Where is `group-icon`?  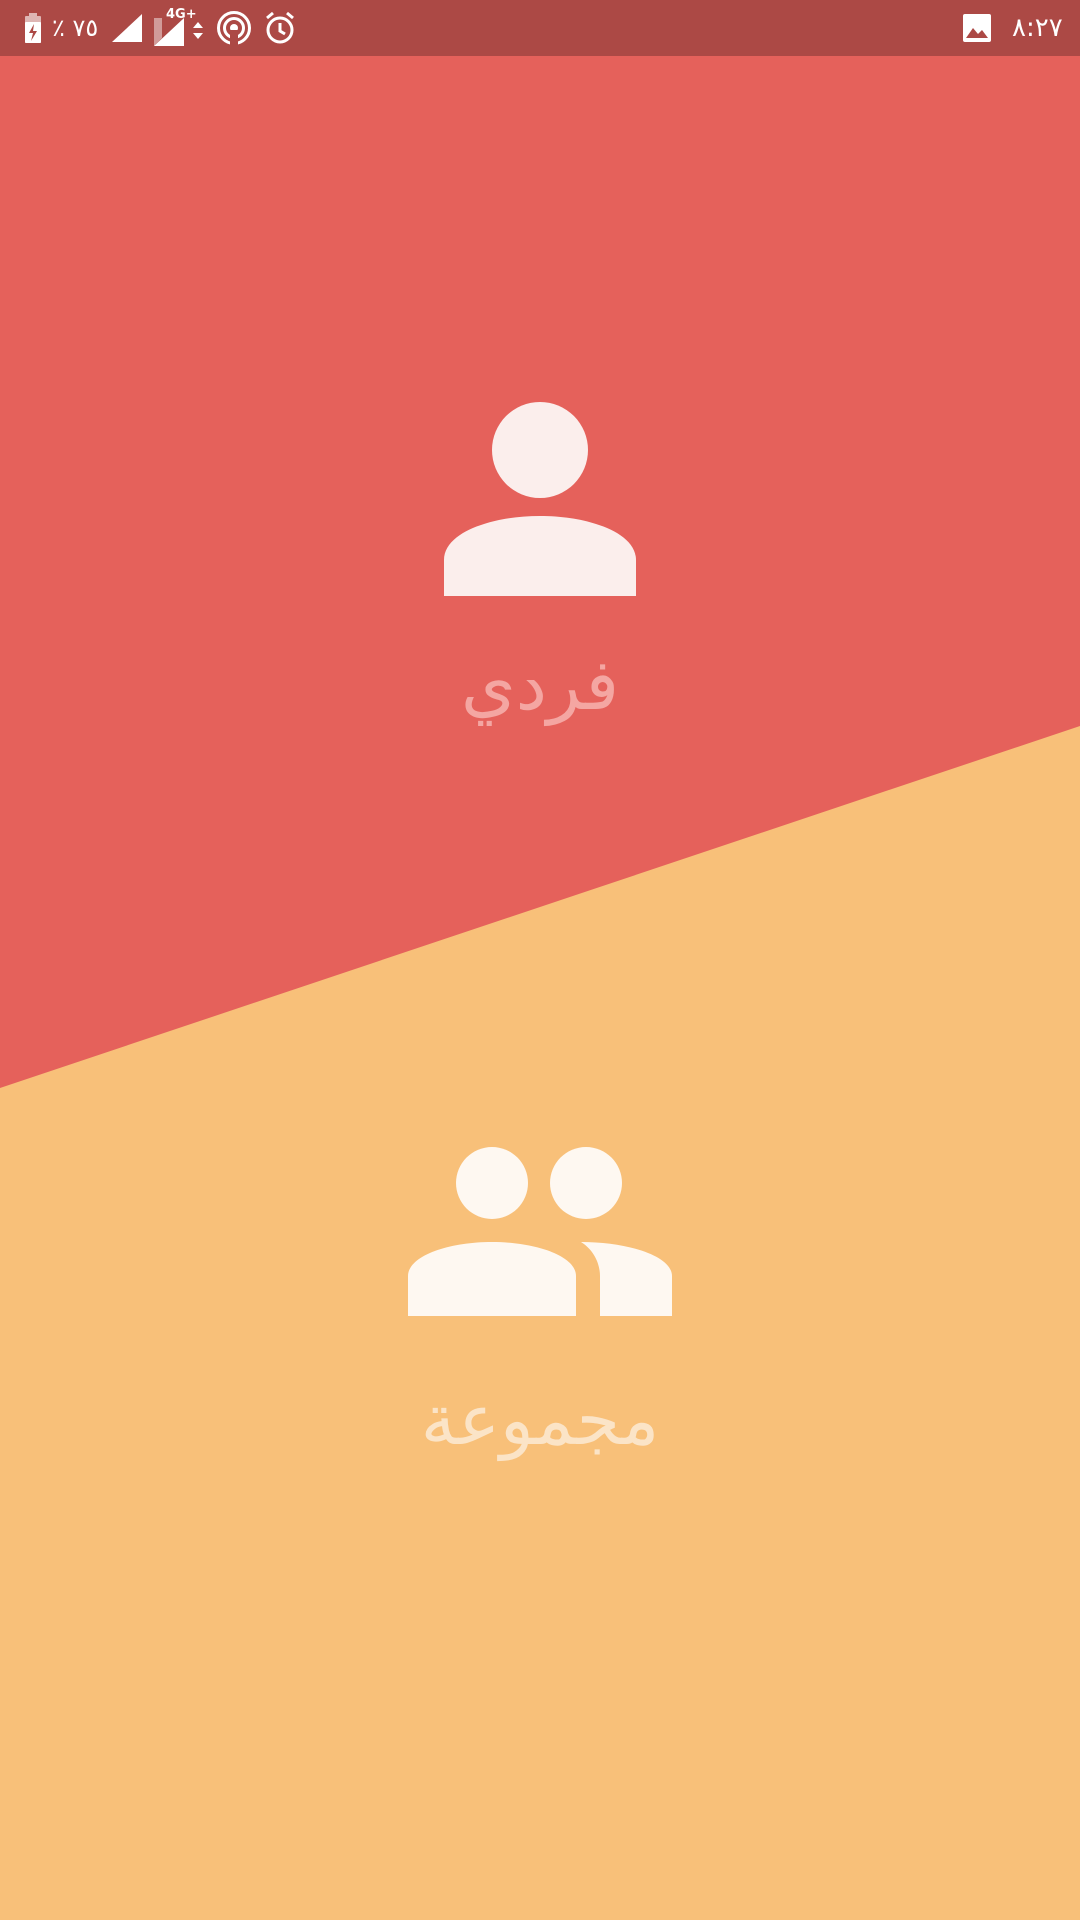 group-icon is located at coordinates (540, 1233).